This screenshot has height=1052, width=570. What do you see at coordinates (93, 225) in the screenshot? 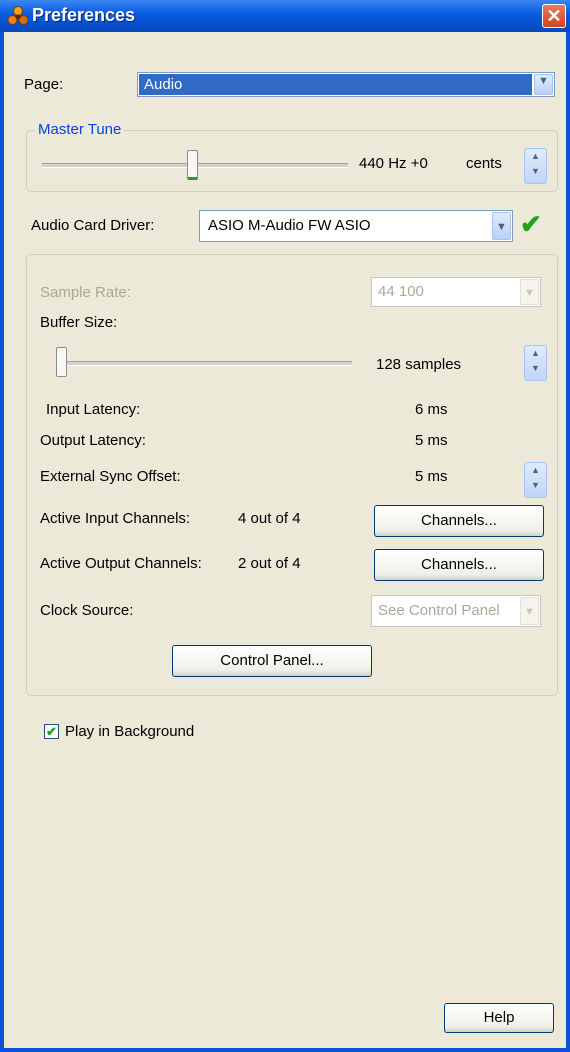
I see `driver-label: Audio Card Driver:` at bounding box center [93, 225].